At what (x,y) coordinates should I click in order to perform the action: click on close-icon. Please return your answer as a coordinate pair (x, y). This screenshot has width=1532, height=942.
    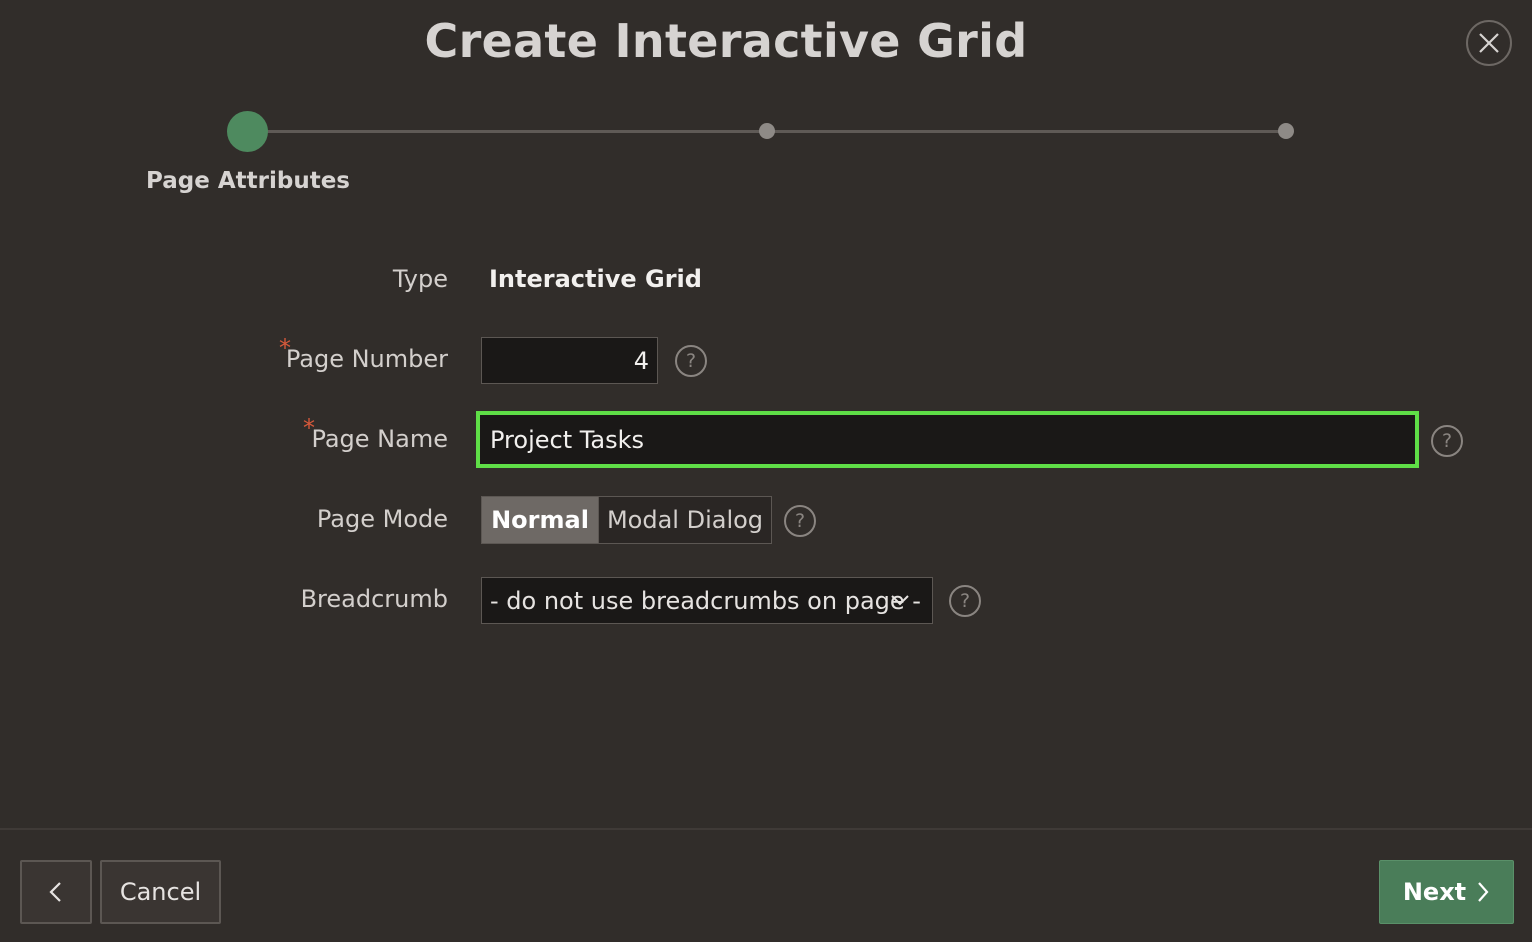
    Looking at the image, I should click on (1489, 43).